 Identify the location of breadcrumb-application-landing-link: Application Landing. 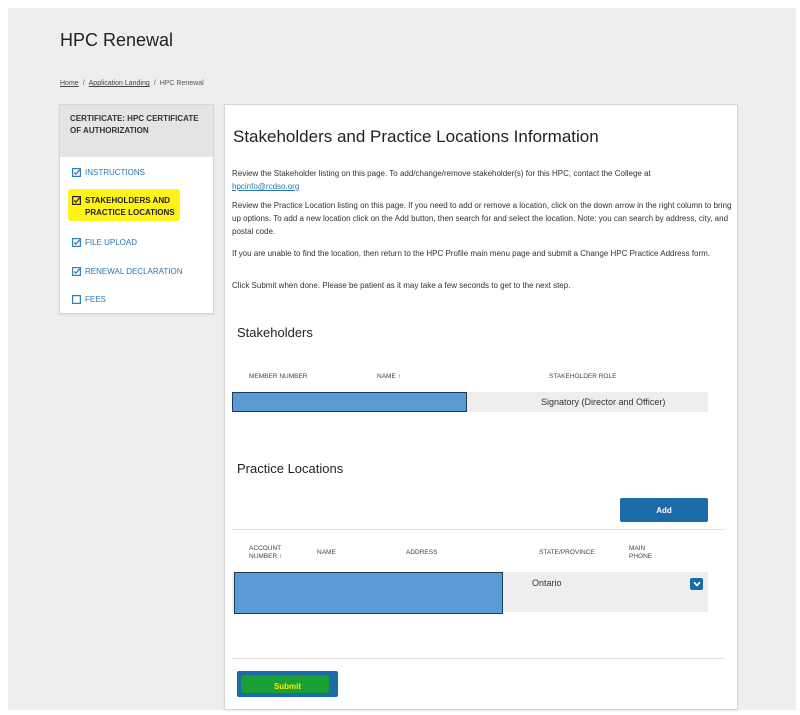
(119, 83).